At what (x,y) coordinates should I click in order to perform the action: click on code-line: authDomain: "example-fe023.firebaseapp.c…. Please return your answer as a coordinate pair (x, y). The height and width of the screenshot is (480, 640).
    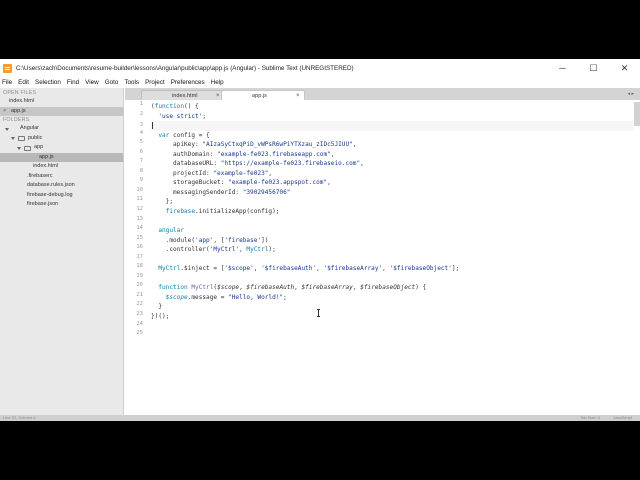
    Looking at the image, I should click on (392, 155).